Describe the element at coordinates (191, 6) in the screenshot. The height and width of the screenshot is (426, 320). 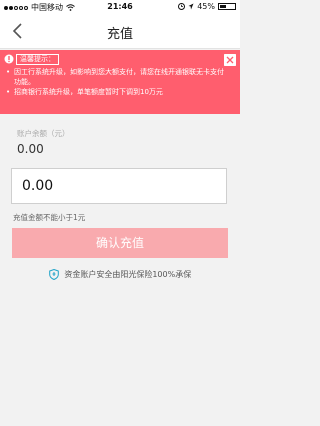
I see `location-icon` at that location.